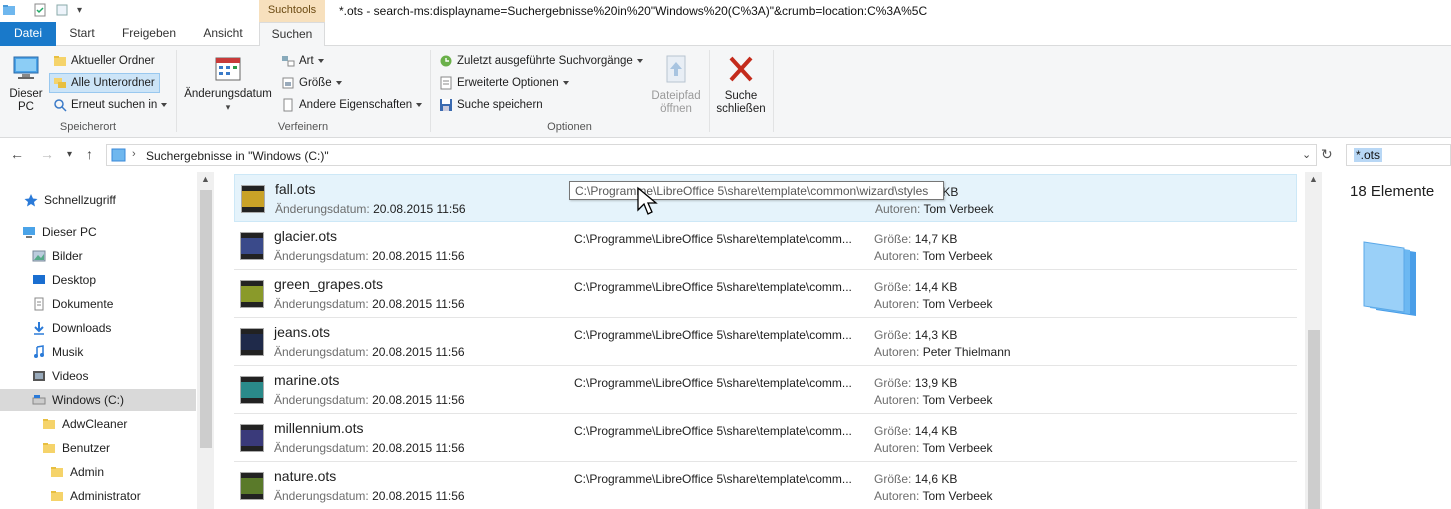 The width and height of the screenshot is (1451, 509). What do you see at coordinates (39, 376) in the screenshot?
I see `videos-icon` at bounding box center [39, 376].